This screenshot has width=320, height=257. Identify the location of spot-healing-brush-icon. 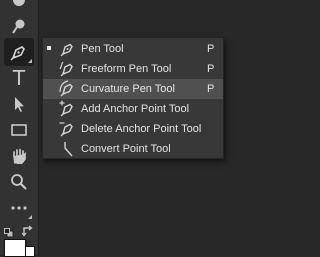
(19, 5).